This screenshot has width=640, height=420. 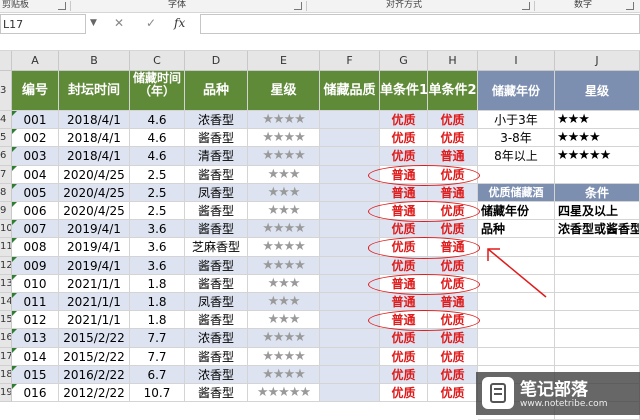 I want to click on column-header-f: F, so click(x=350, y=61).